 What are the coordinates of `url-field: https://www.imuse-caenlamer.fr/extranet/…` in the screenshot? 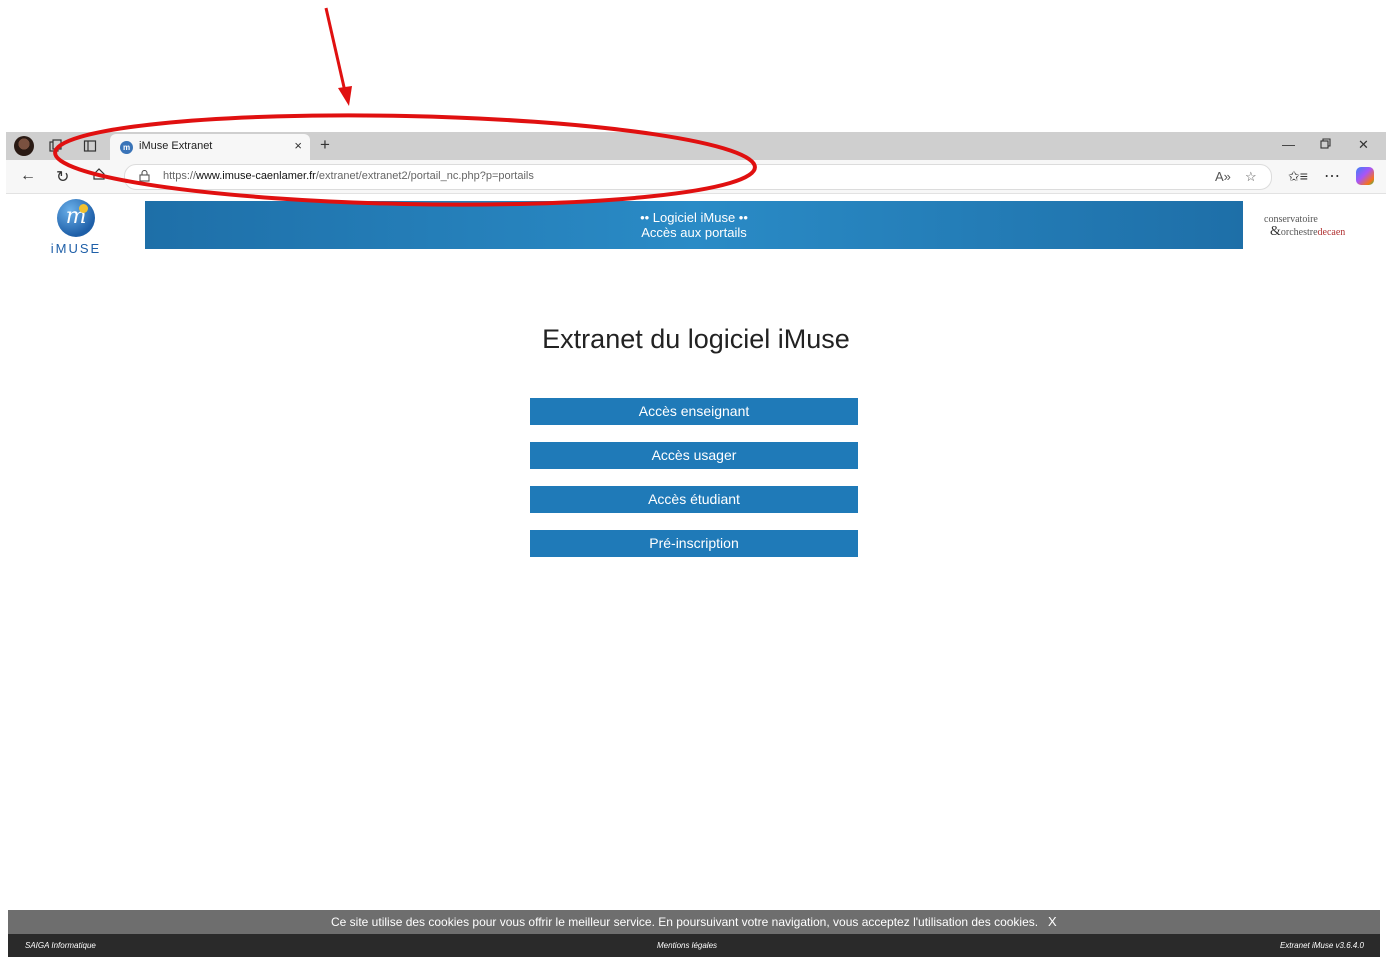 It's located at (698, 177).